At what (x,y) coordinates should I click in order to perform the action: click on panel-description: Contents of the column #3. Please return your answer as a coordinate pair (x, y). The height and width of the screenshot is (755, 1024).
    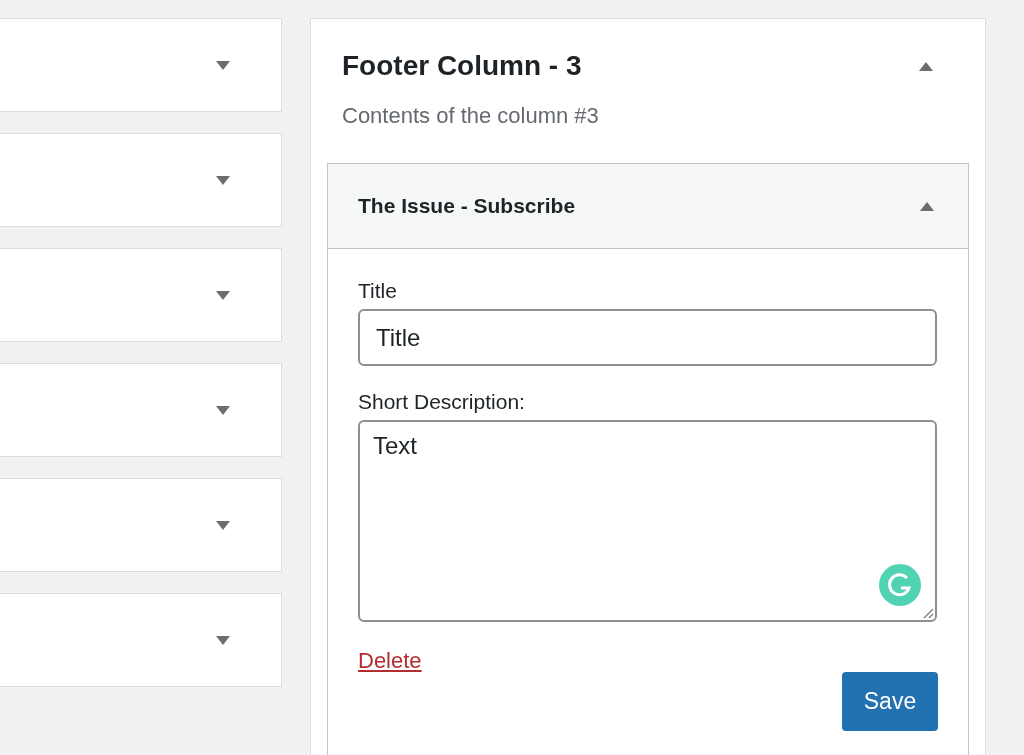
    Looking at the image, I should click on (470, 116).